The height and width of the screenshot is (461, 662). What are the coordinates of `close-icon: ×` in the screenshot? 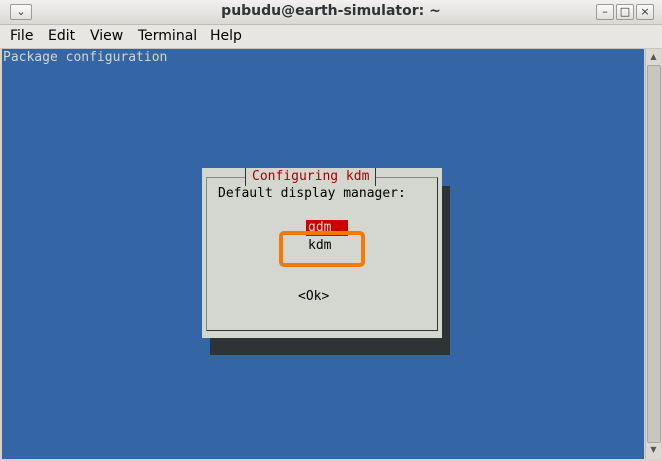 It's located at (645, 11).